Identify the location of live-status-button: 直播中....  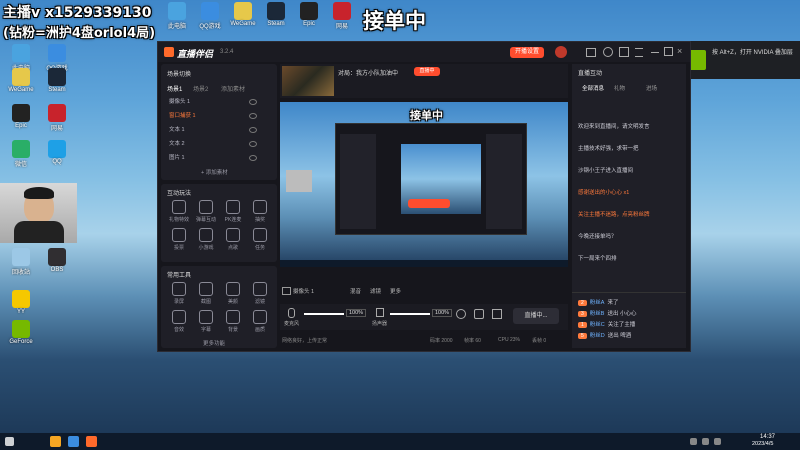
(536, 316).